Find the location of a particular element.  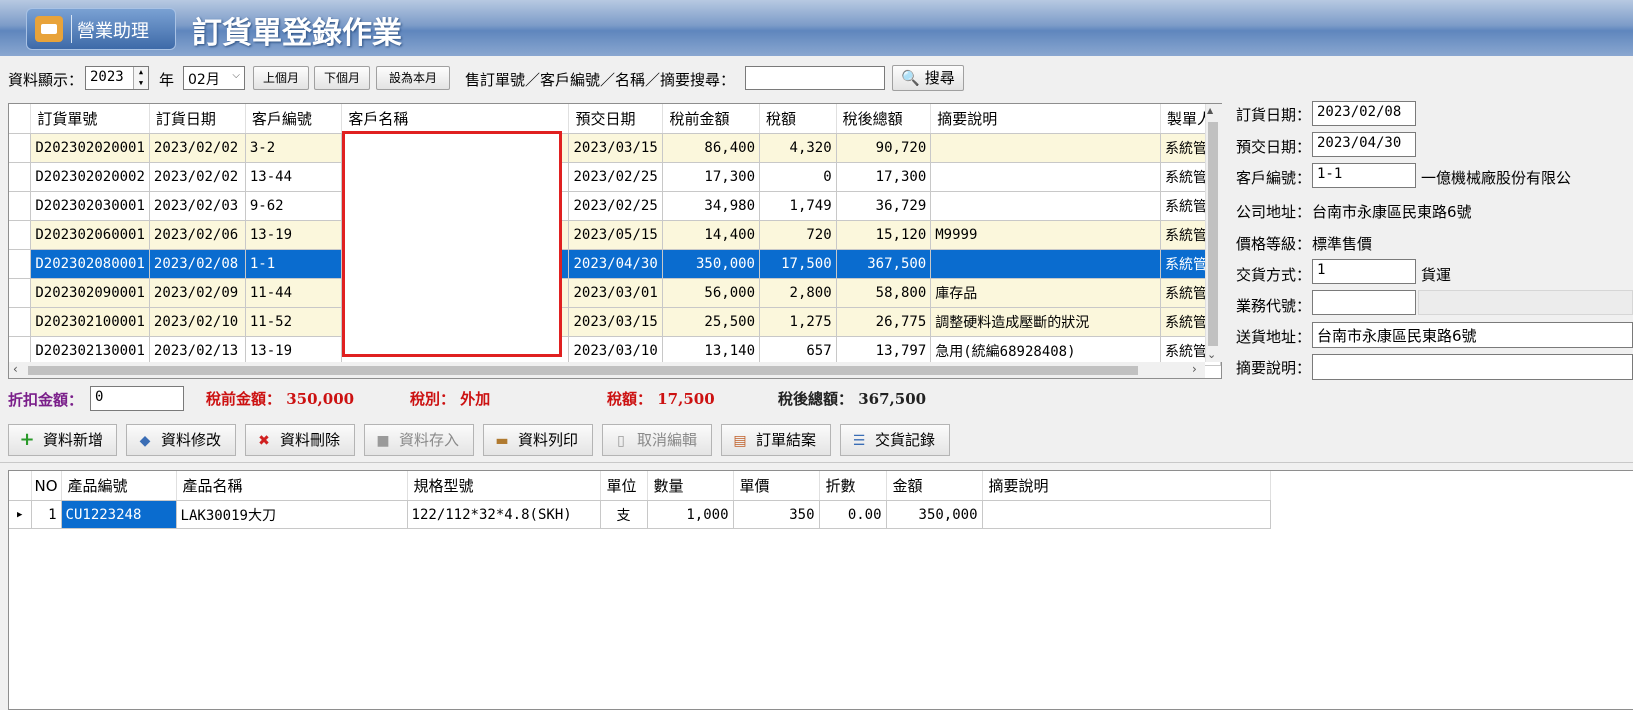

col-product-code: 產品編號 is located at coordinates (119, 486).